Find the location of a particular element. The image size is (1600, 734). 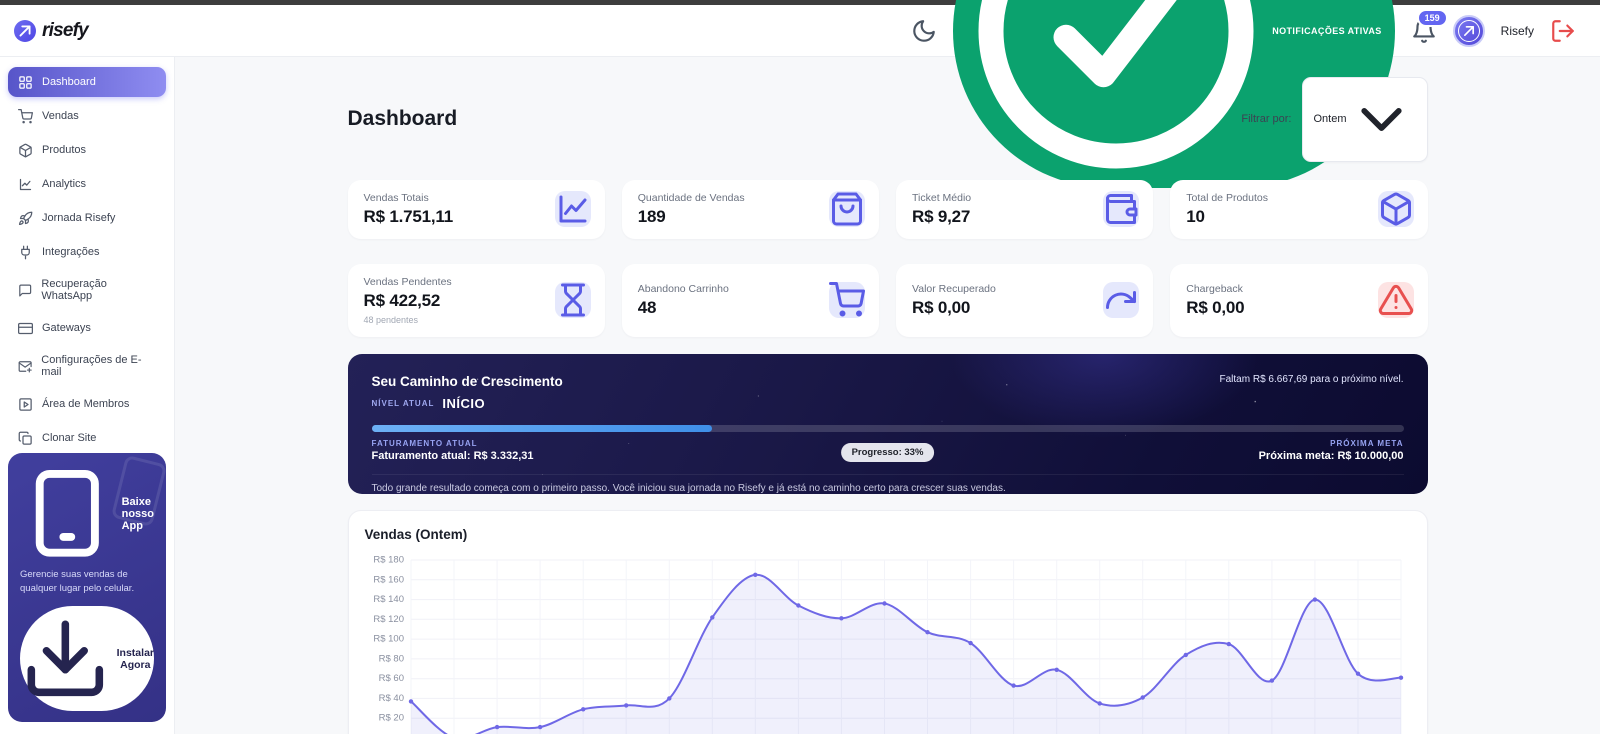

filter-selected-value: Ontem is located at coordinates (1330, 119).